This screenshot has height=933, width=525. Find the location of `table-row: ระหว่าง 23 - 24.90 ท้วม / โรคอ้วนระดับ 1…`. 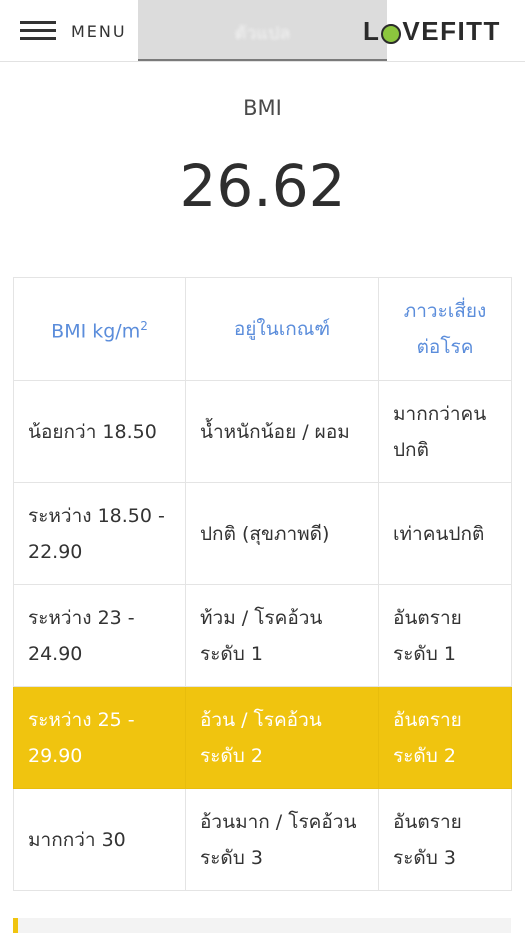

table-row: ระหว่าง 23 - 24.90 ท้วม / โรคอ้วนระดับ 1… is located at coordinates (262, 635).